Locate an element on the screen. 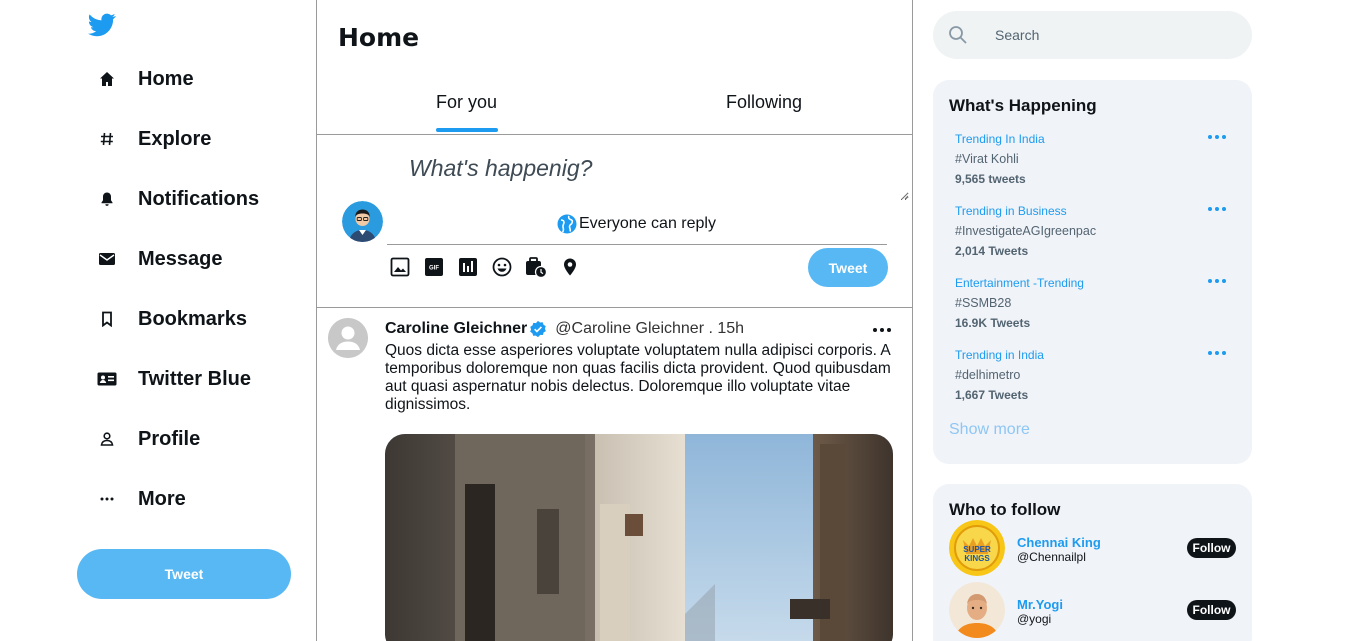 This screenshot has height=641, width=1366. bell-icon is located at coordinates (107, 199).